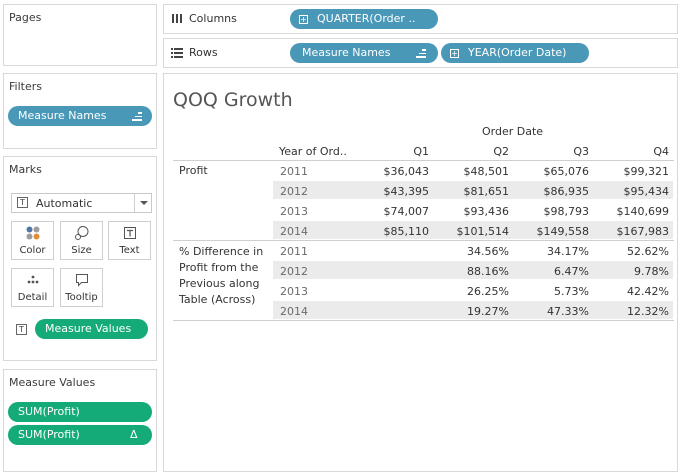 The height and width of the screenshot is (475, 681). I want to click on measure-name-line: Profit from the, so click(219, 267).